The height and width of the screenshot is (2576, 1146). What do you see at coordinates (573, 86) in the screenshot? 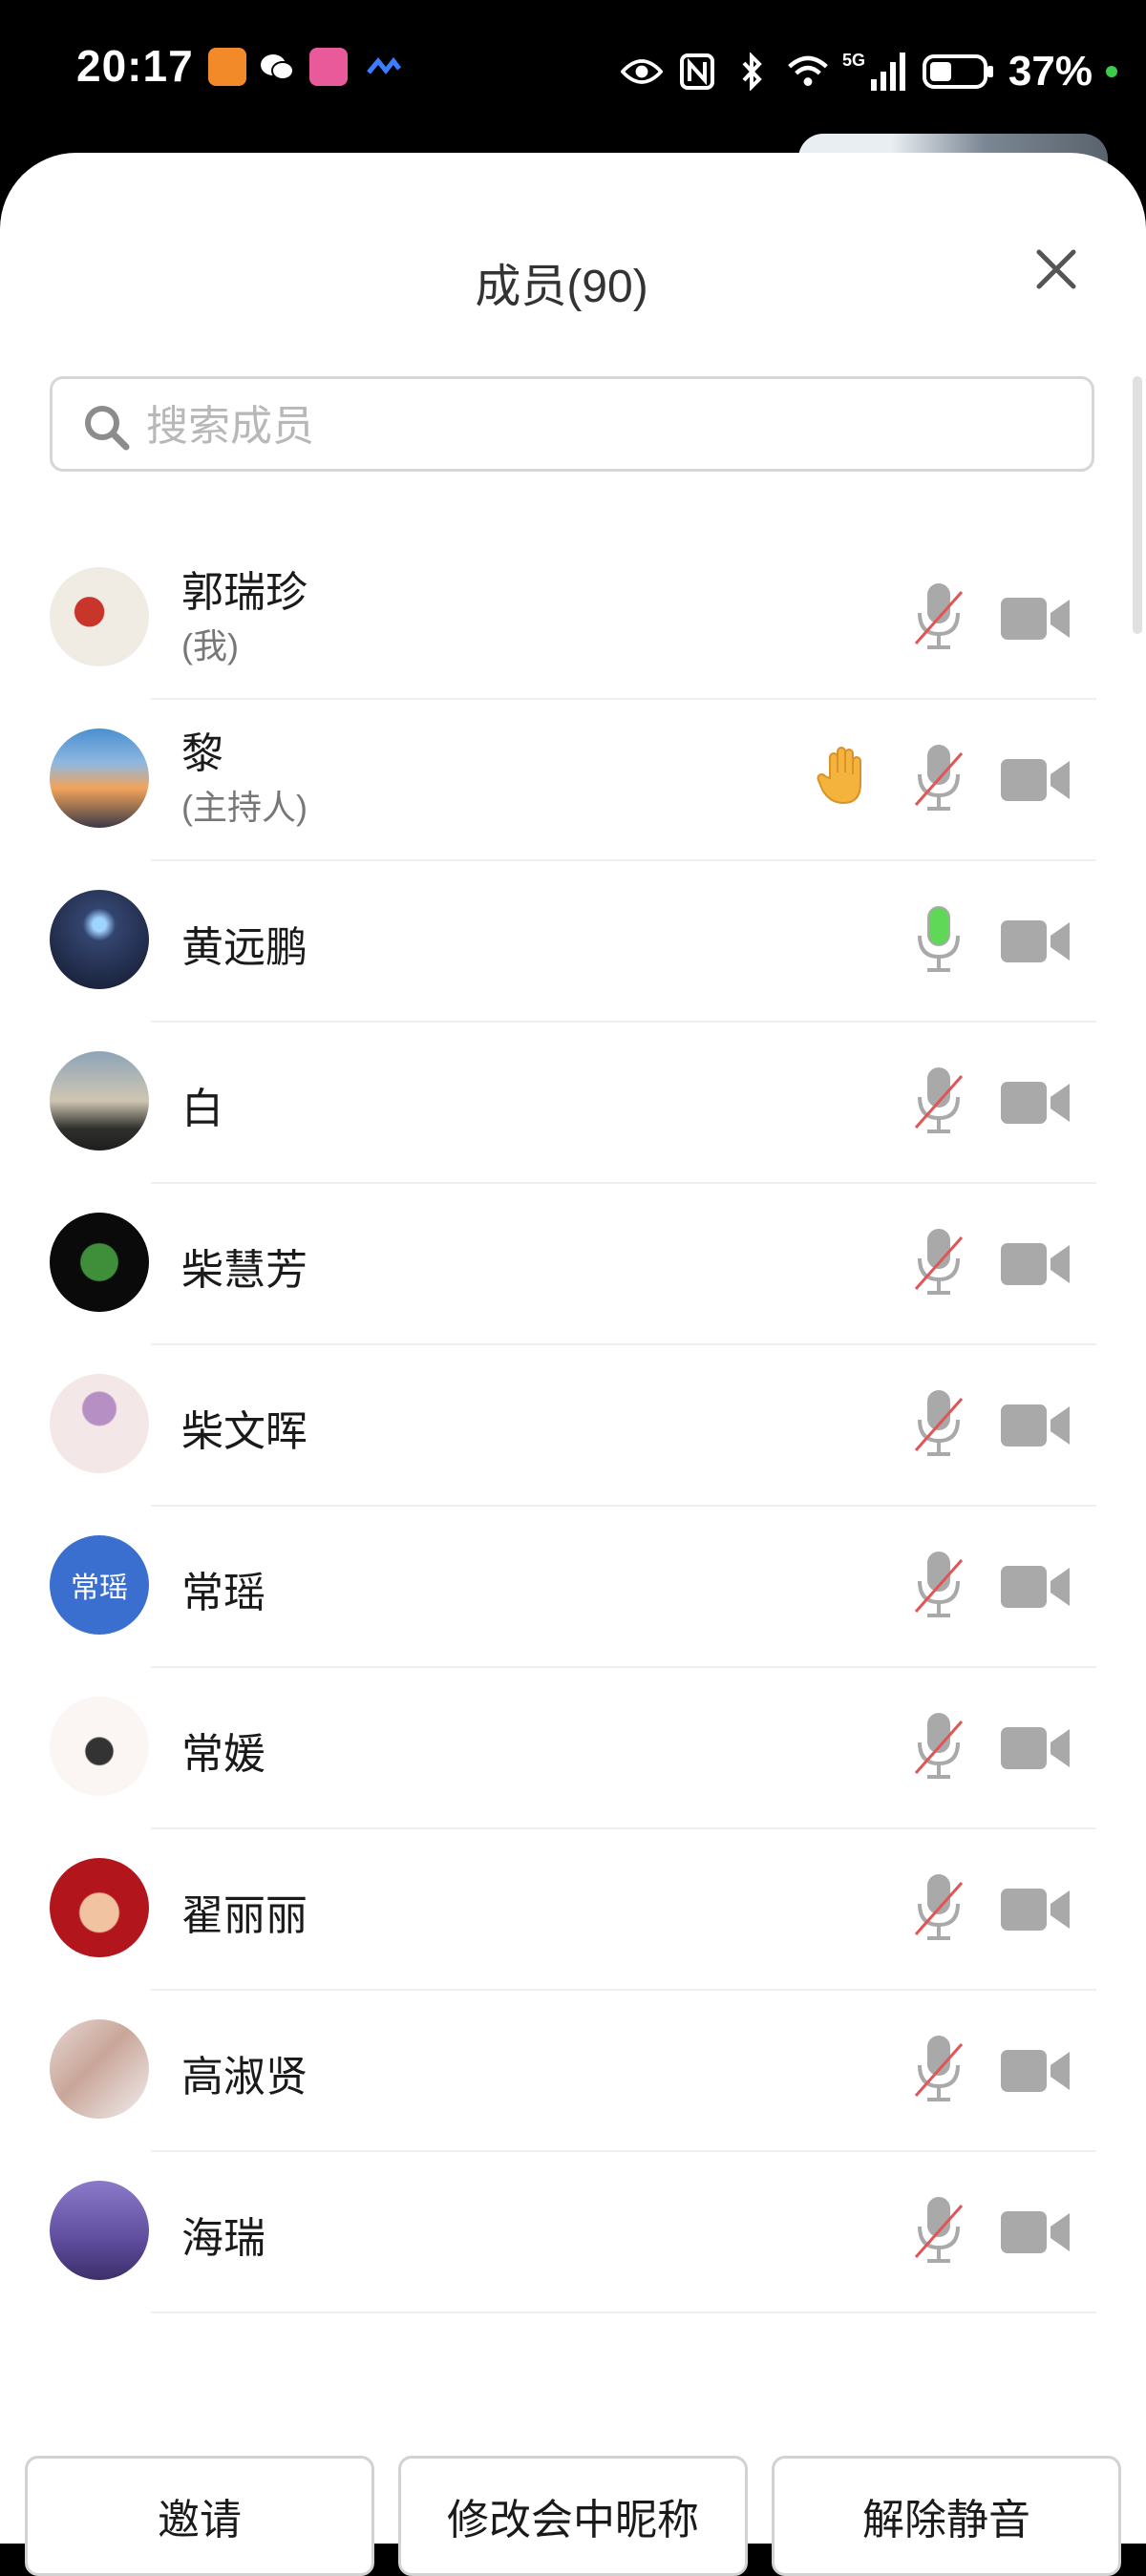
I see `status-bar: 20:17 5G 37%` at bounding box center [573, 86].